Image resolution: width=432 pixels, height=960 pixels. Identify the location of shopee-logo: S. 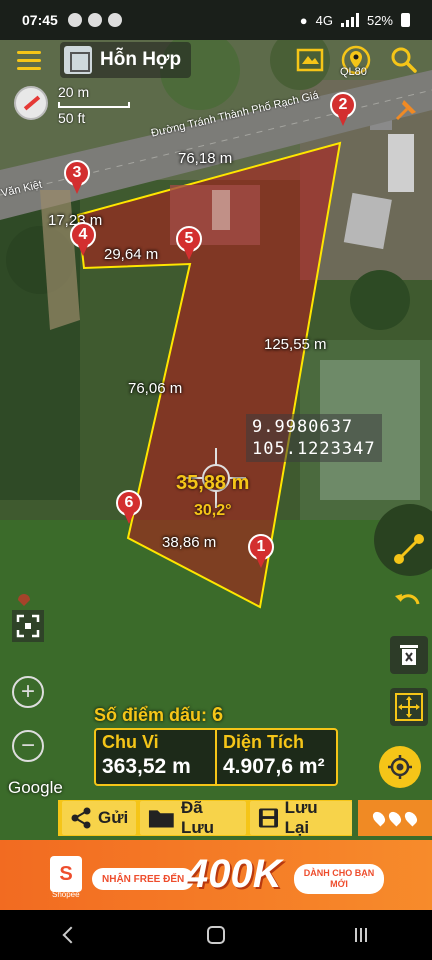
(66, 874).